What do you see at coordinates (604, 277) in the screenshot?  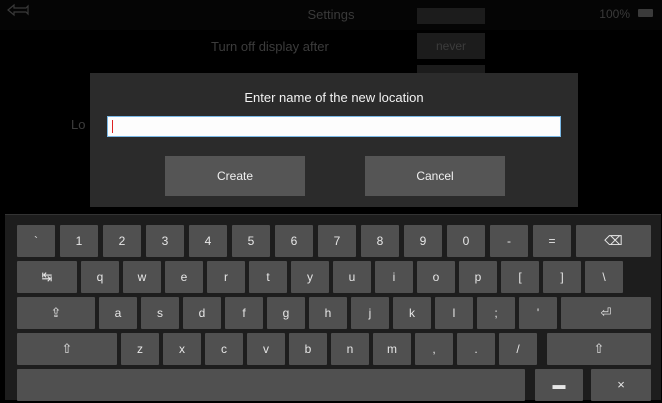 I see `key: \` at bounding box center [604, 277].